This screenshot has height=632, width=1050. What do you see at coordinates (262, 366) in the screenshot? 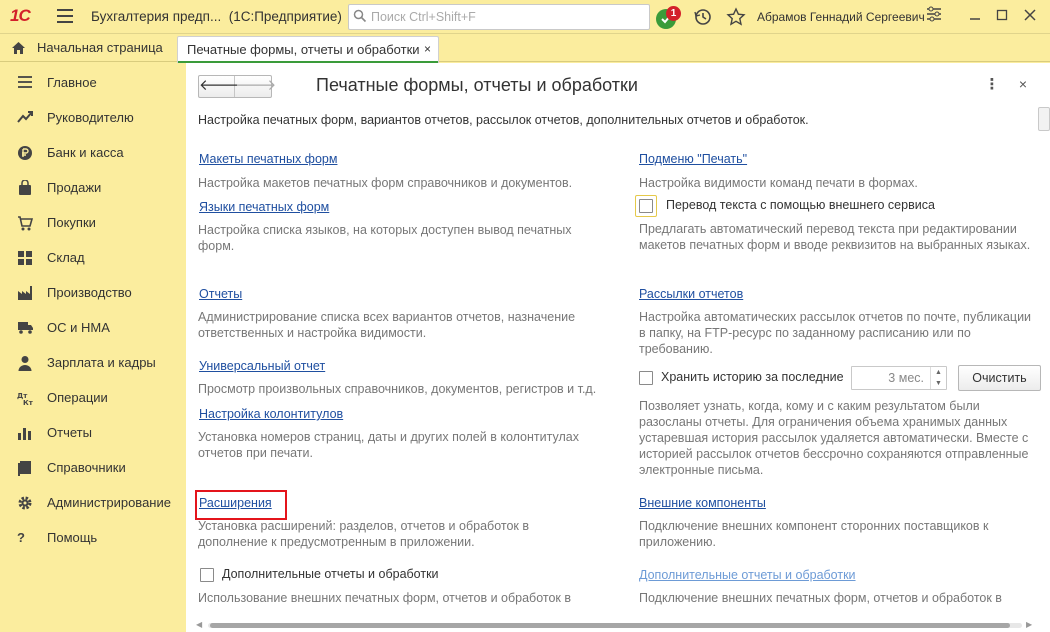
I see `universal-report-link: Универсальный отчет` at bounding box center [262, 366].